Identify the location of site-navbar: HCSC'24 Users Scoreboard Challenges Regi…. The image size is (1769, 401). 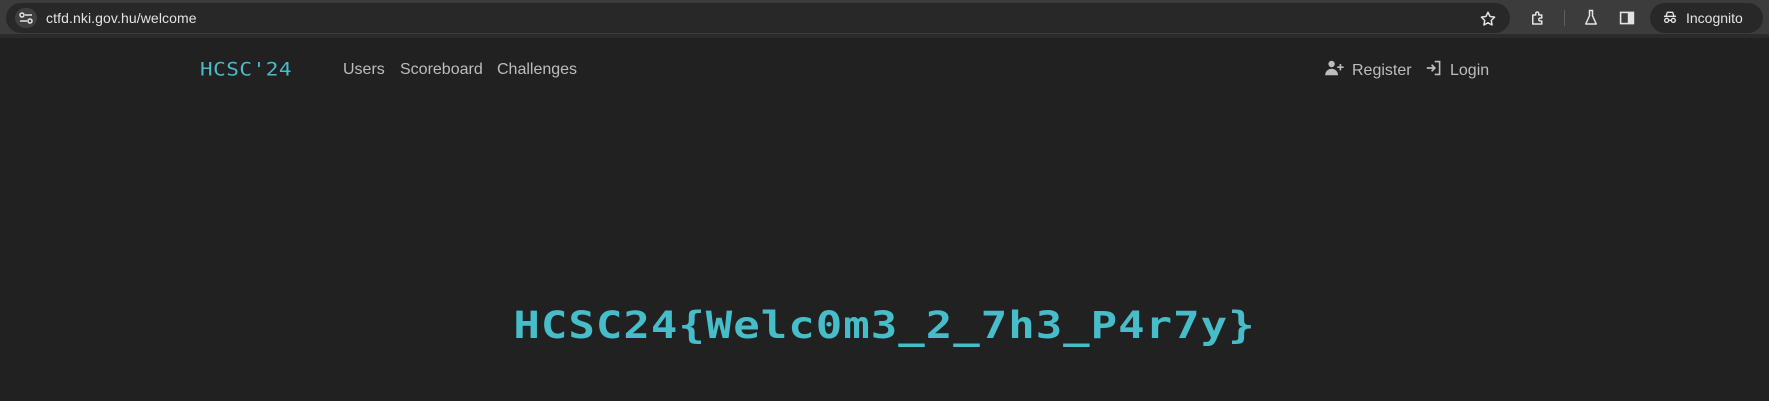
(884, 70).